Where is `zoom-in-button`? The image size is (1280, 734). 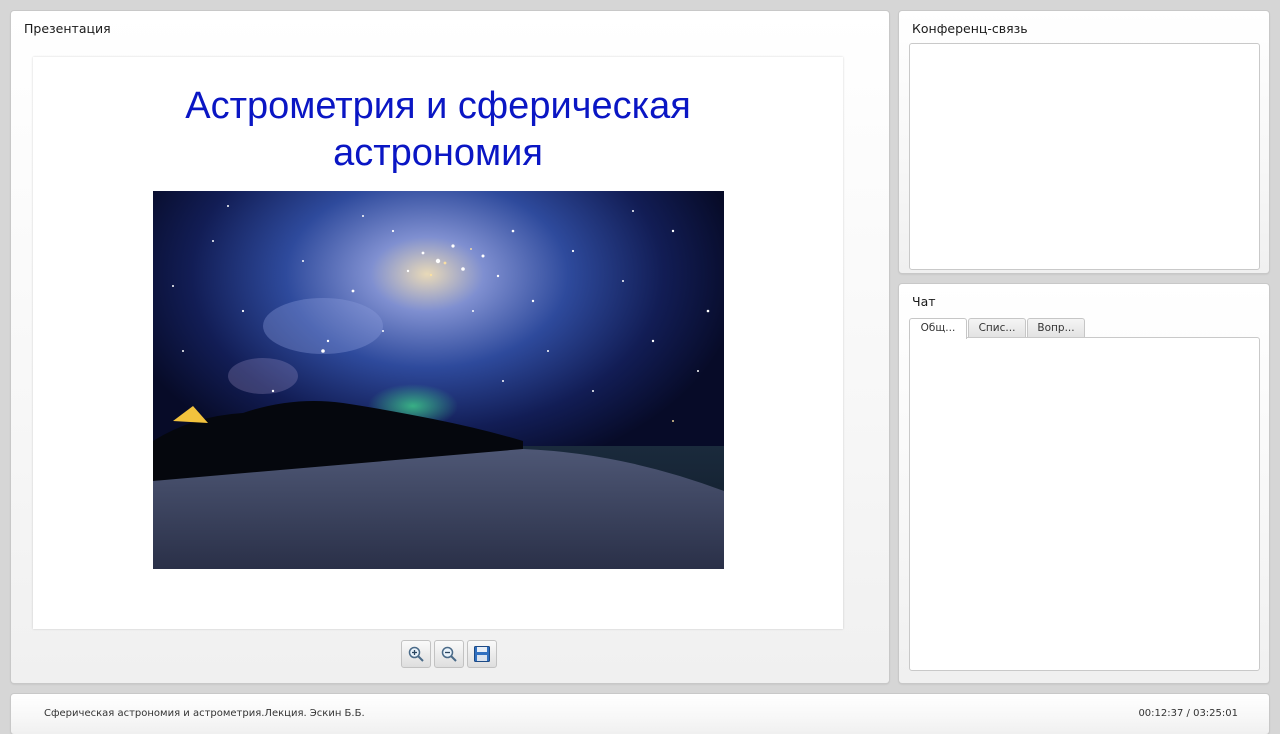
zoom-in-button is located at coordinates (416, 654).